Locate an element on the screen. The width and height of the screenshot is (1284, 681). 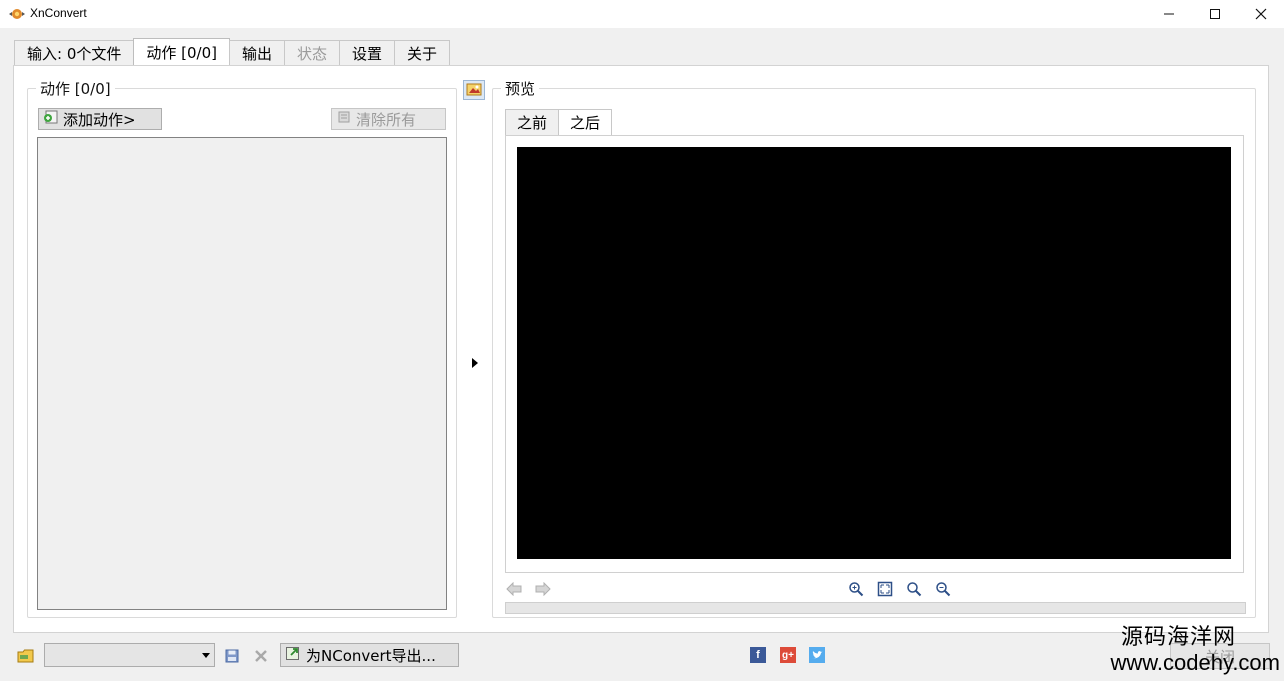
add-action-label: 添加动作> is located at coordinates (99, 119).